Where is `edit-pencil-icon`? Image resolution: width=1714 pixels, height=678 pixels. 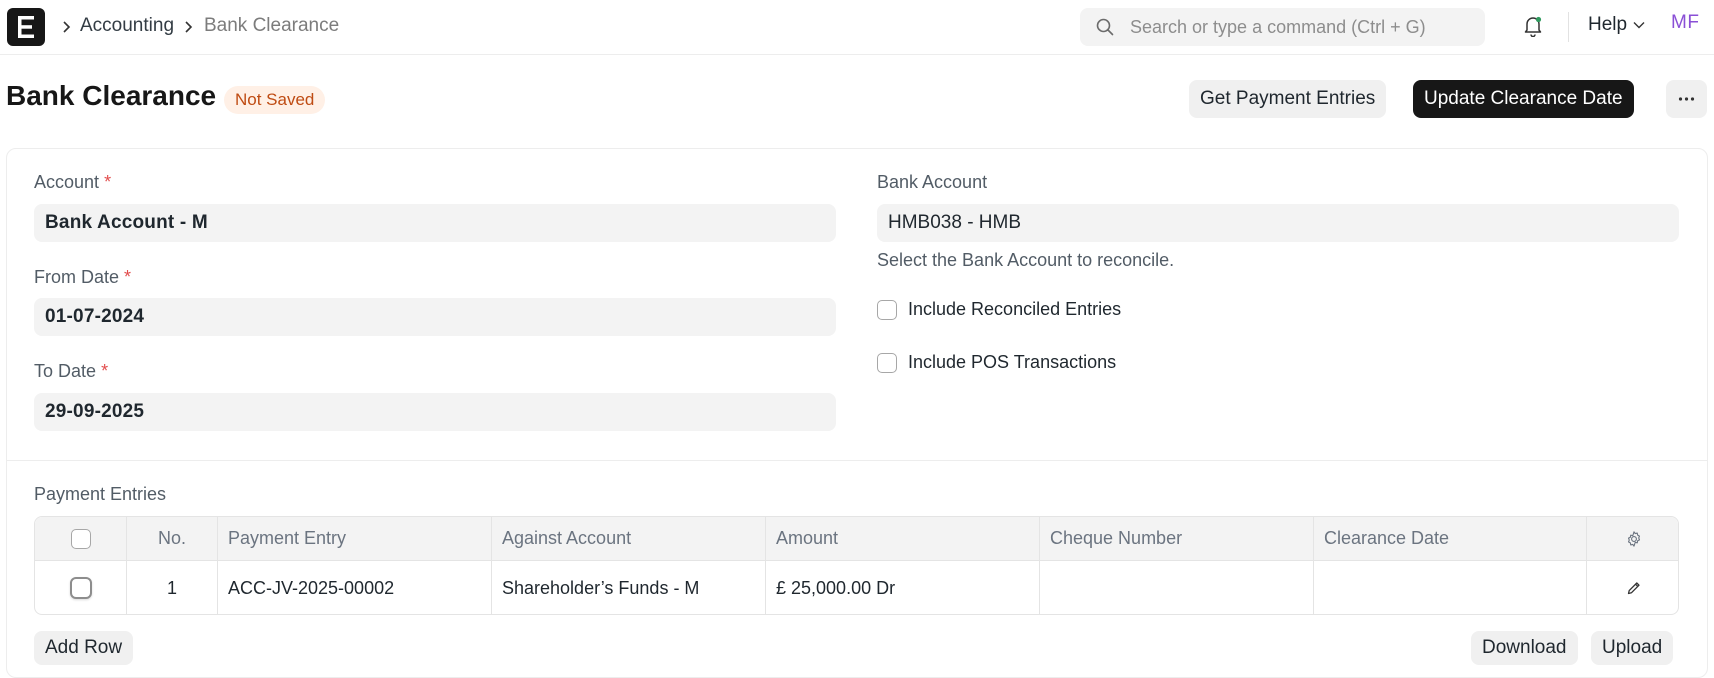 edit-pencil-icon is located at coordinates (1634, 588).